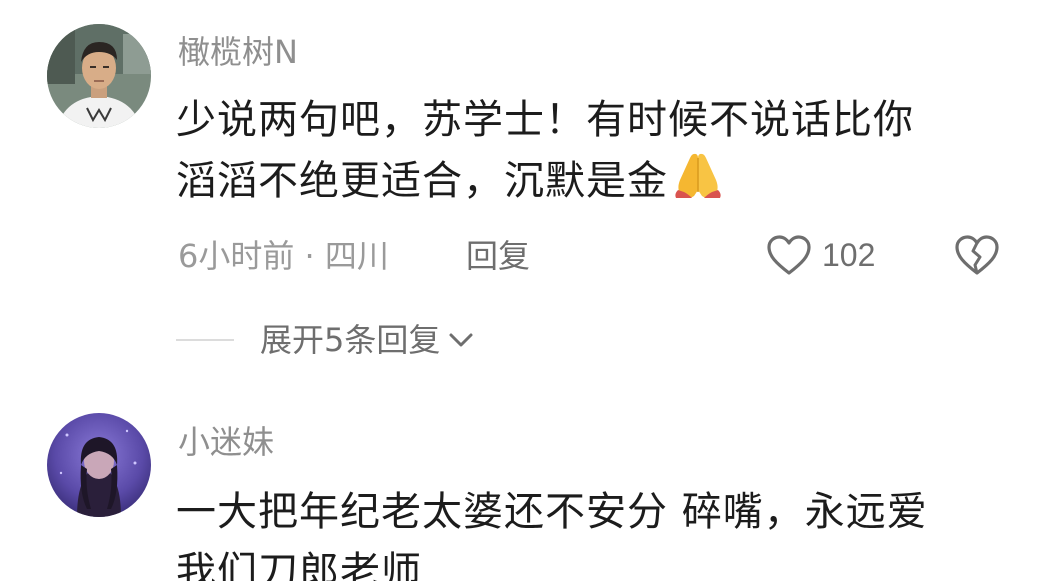  Describe the element at coordinates (422, 181) in the screenshot. I see `comment-text-segment: 滔滔不绝更适合，沉默是金` at that location.